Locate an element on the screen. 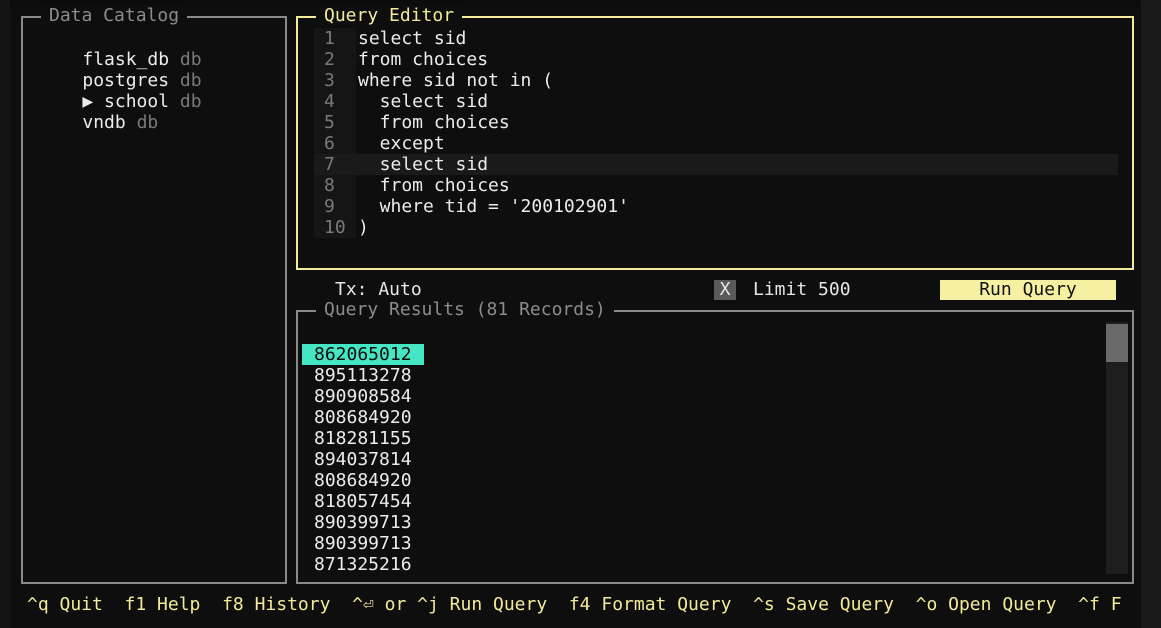 This screenshot has height=628, width=1161. editor-line: 10) is located at coordinates (716, 227).